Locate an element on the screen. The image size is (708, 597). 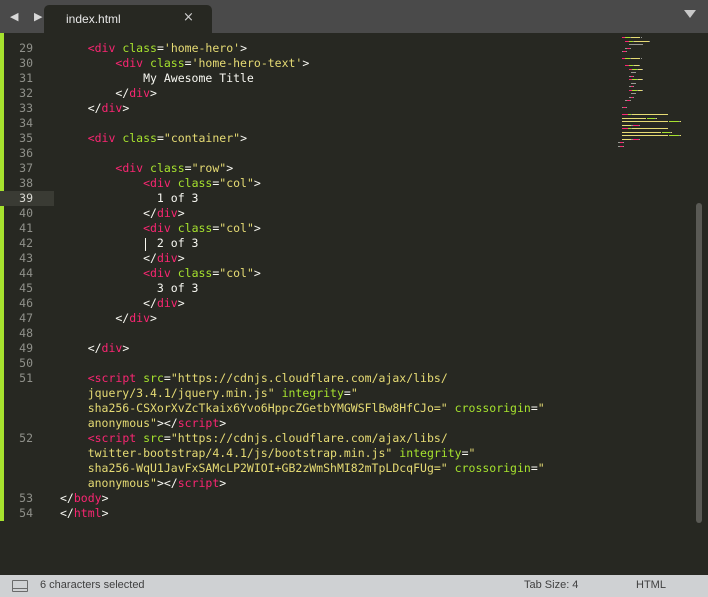
vertical-scrollbar is located at coordinates (700, 304).